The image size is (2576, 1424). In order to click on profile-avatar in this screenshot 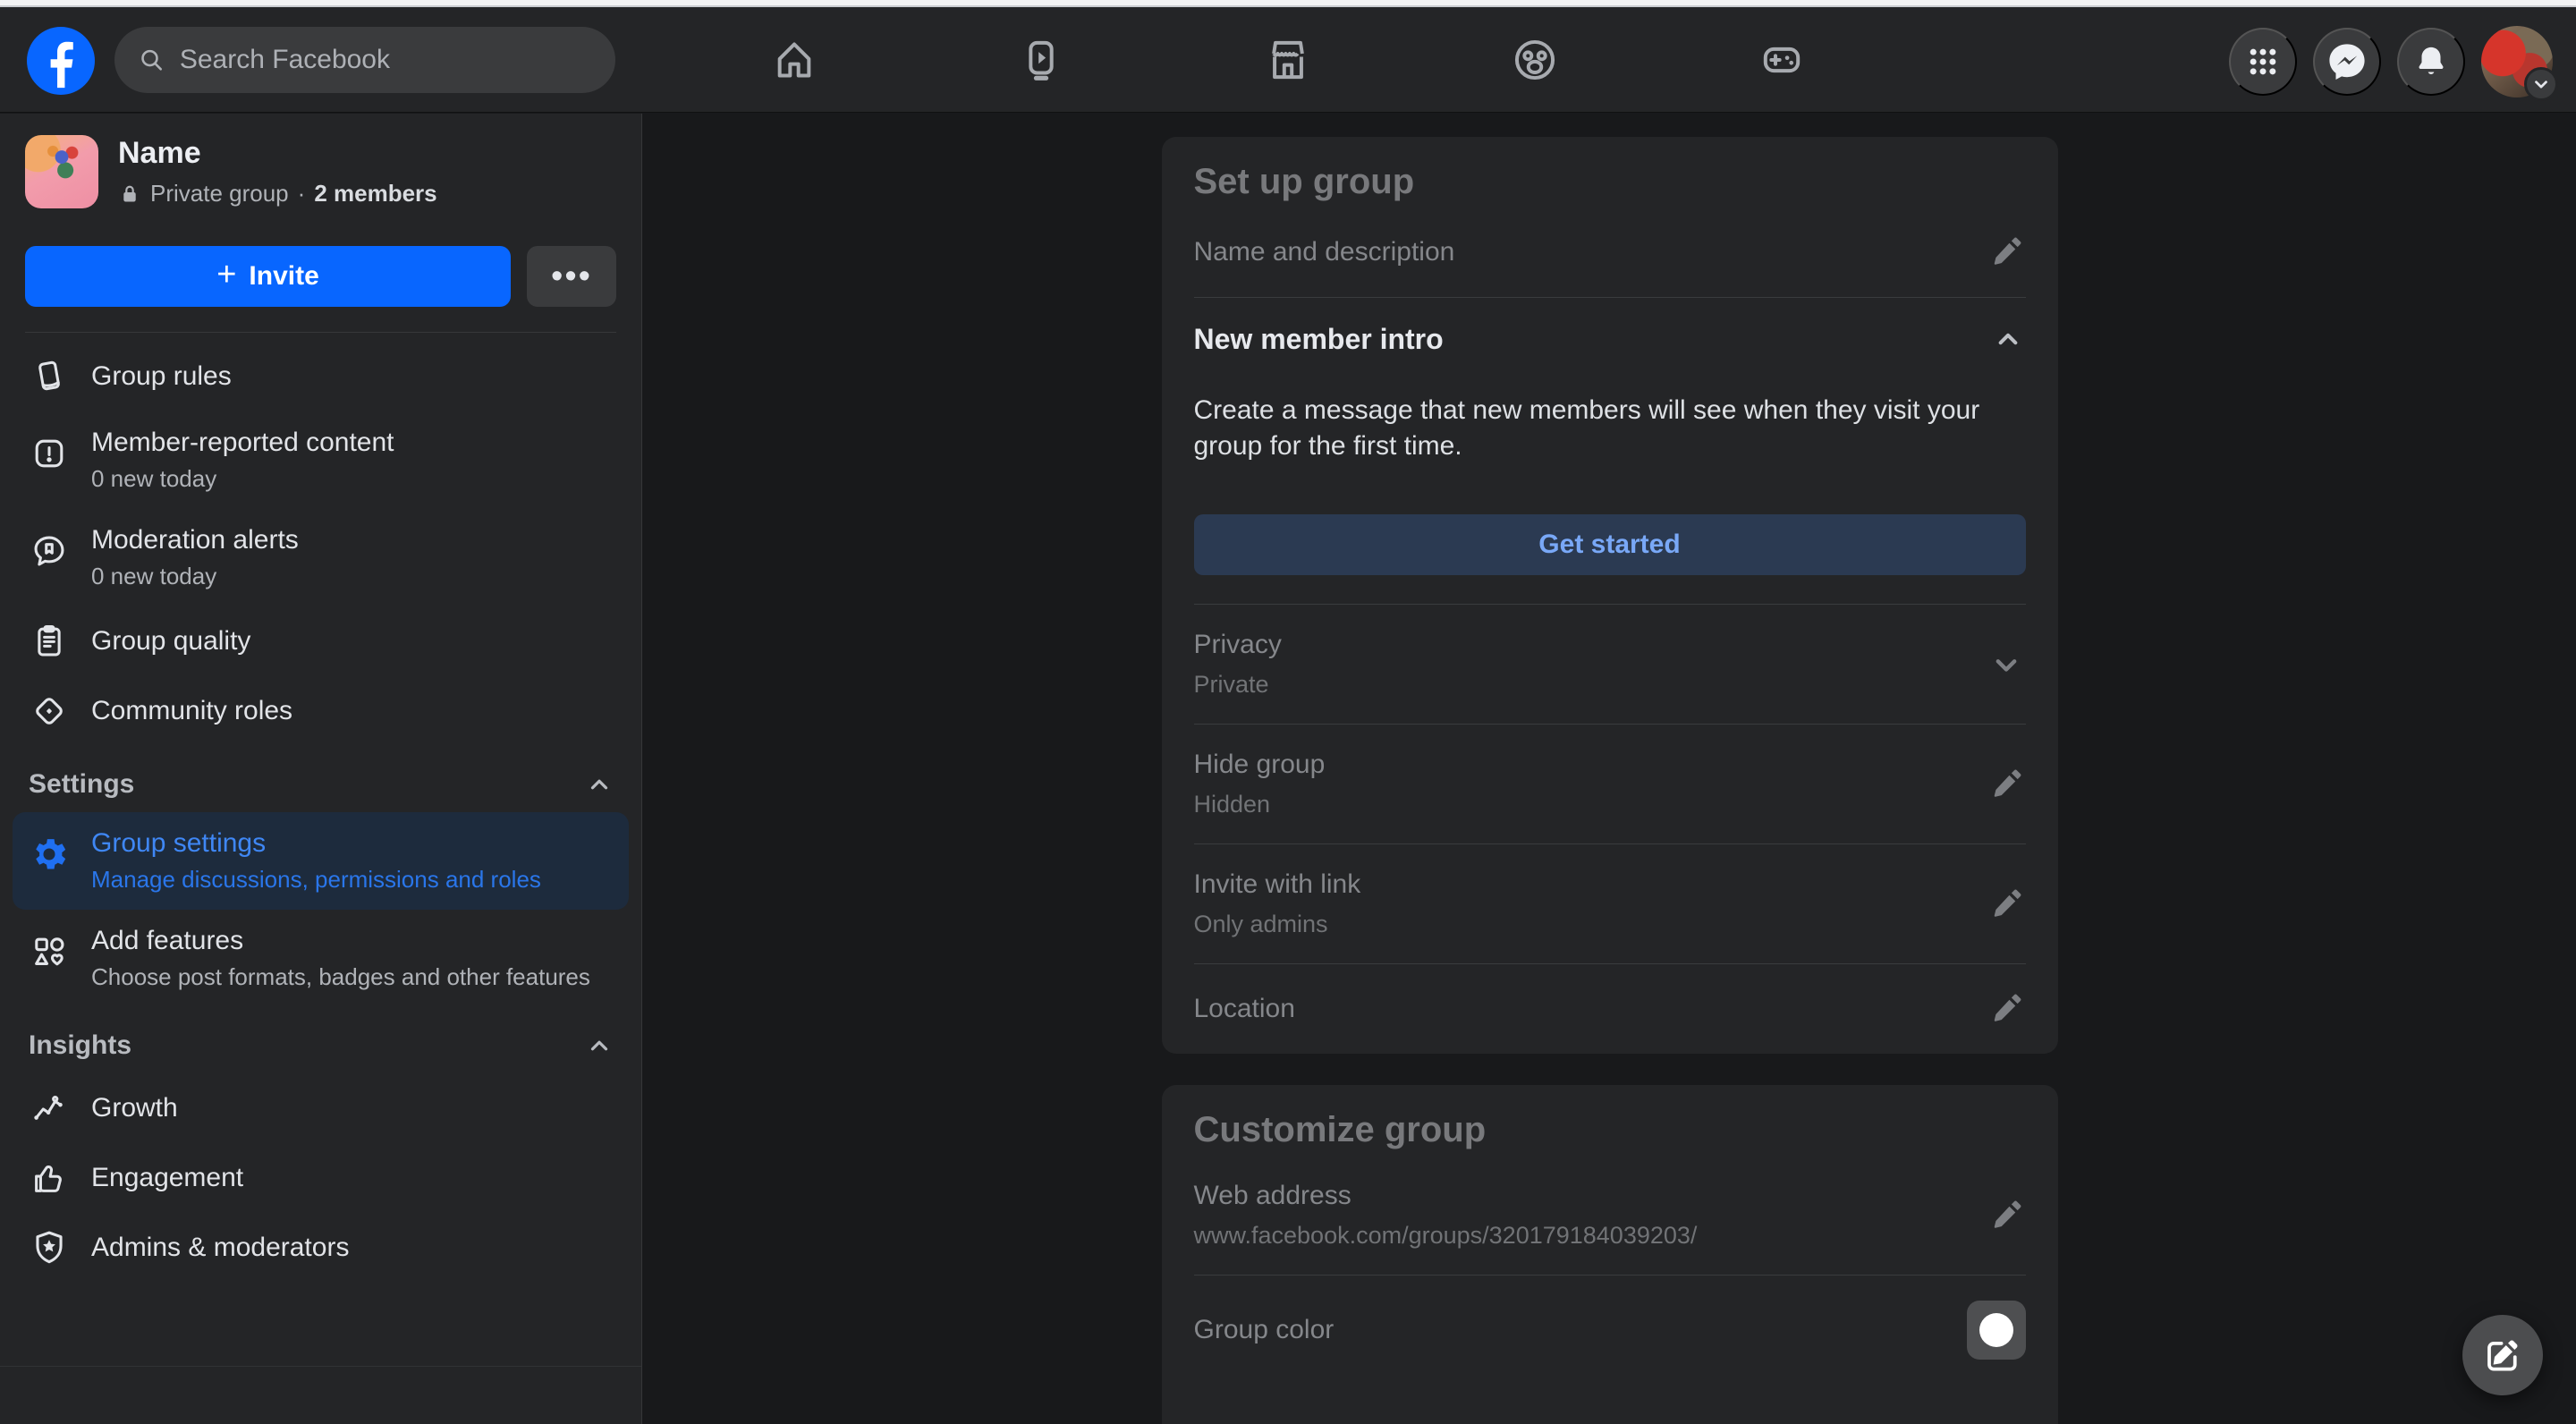, I will do `click(2519, 63)`.